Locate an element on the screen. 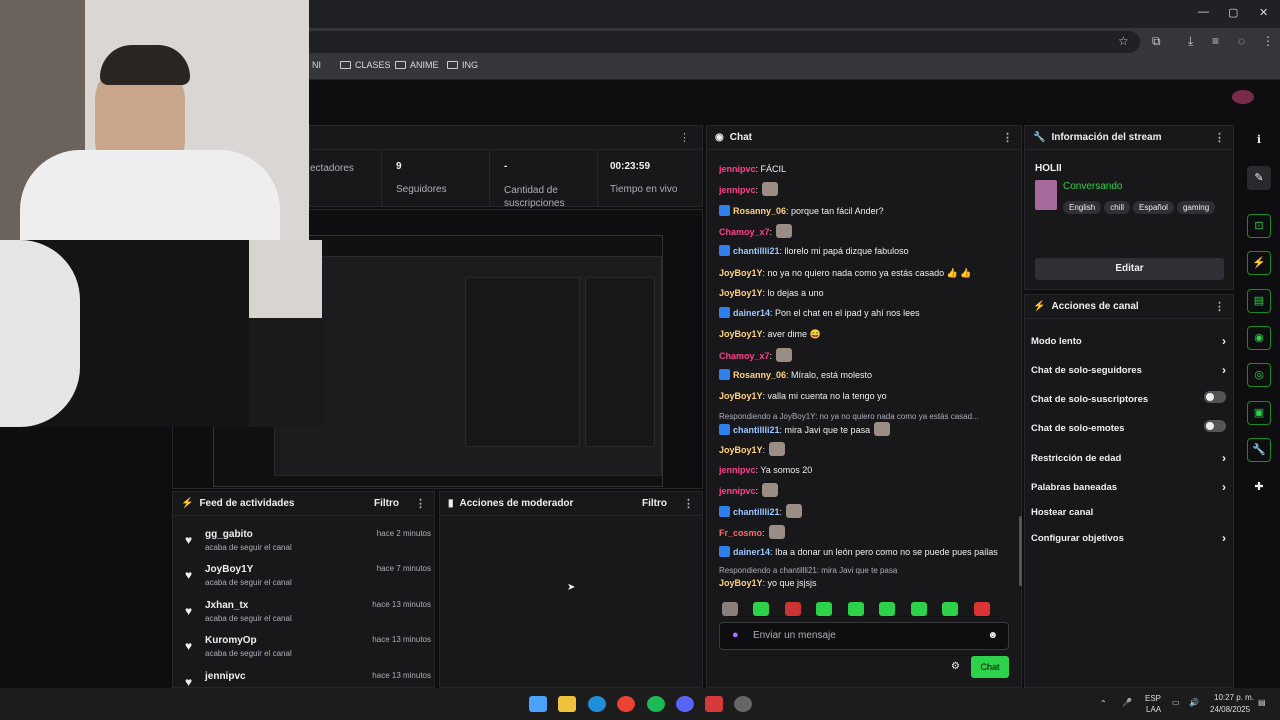 Image resolution: width=1280 pixels, height=720 pixels. bookmark-clases: CLASES is located at coordinates (365, 65).